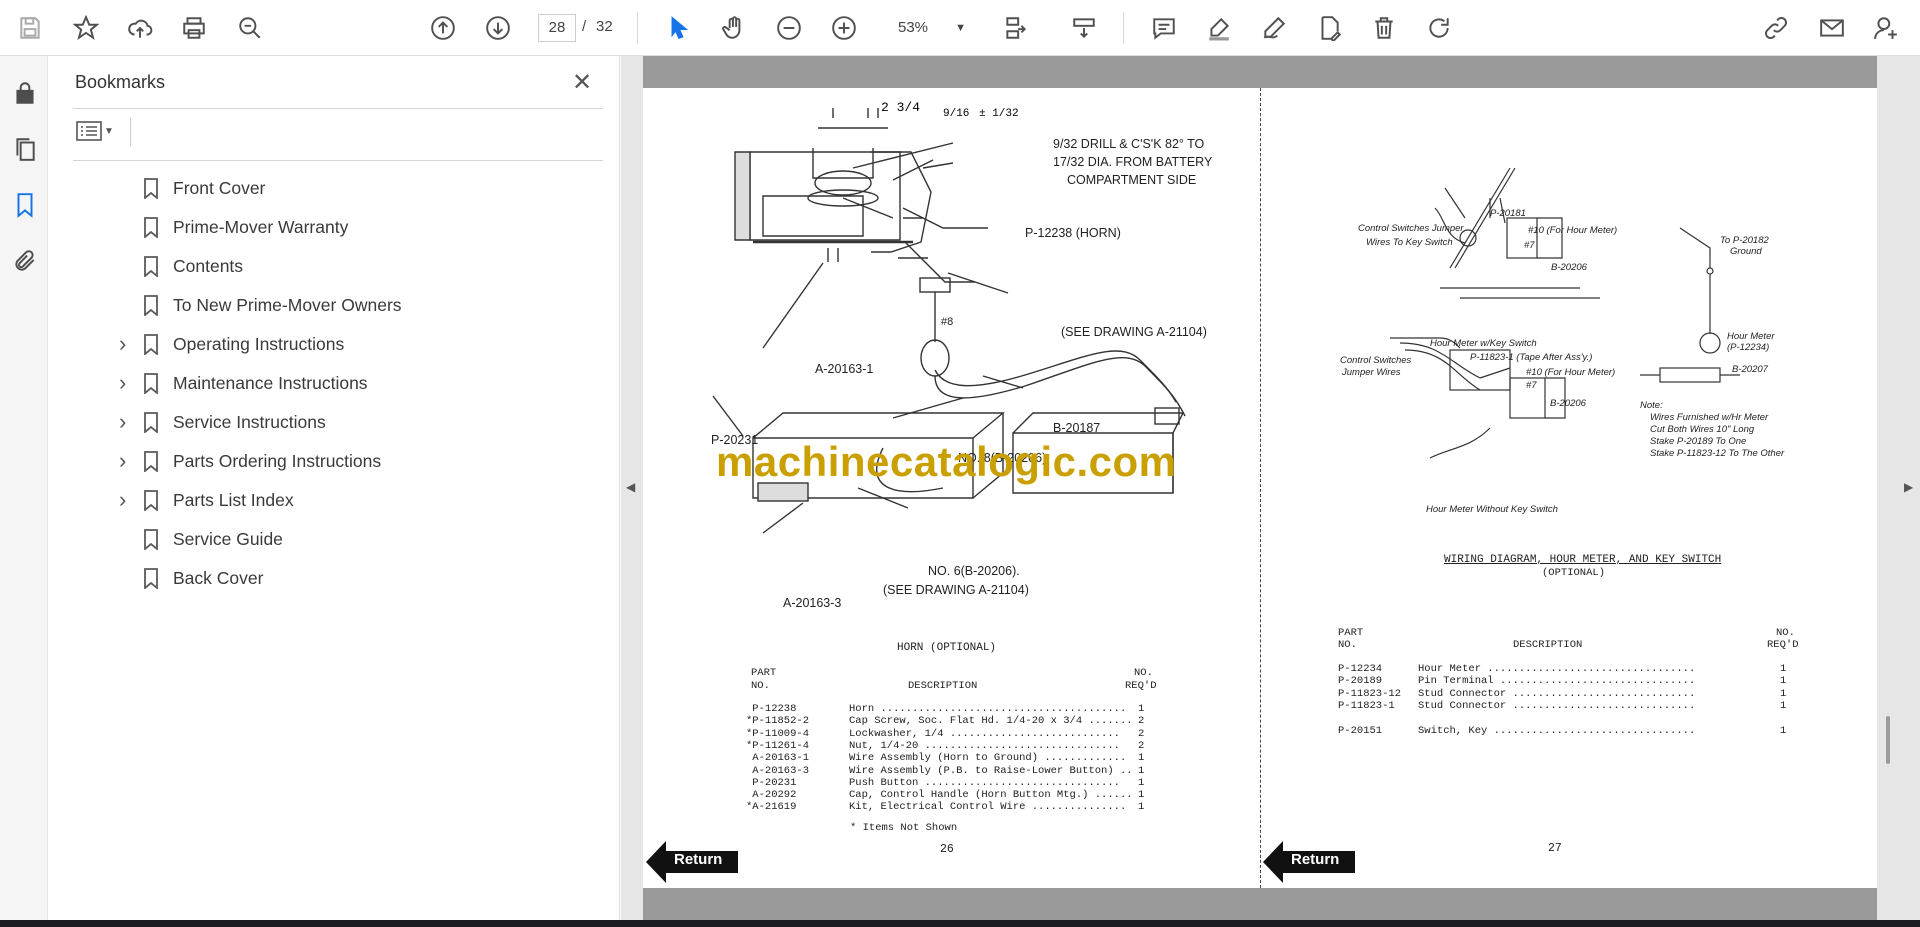 This screenshot has width=1920, height=927. What do you see at coordinates (1274, 28) in the screenshot?
I see `draw-icon` at bounding box center [1274, 28].